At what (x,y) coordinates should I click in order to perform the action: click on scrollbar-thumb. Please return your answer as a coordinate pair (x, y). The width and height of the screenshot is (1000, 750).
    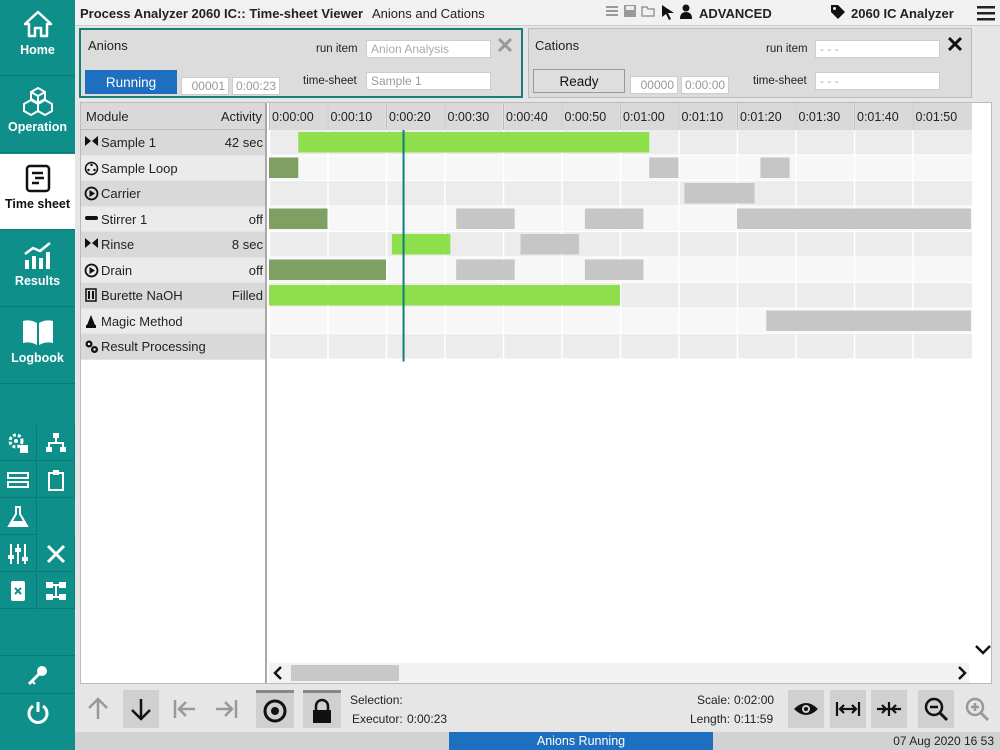
    Looking at the image, I should click on (345, 673).